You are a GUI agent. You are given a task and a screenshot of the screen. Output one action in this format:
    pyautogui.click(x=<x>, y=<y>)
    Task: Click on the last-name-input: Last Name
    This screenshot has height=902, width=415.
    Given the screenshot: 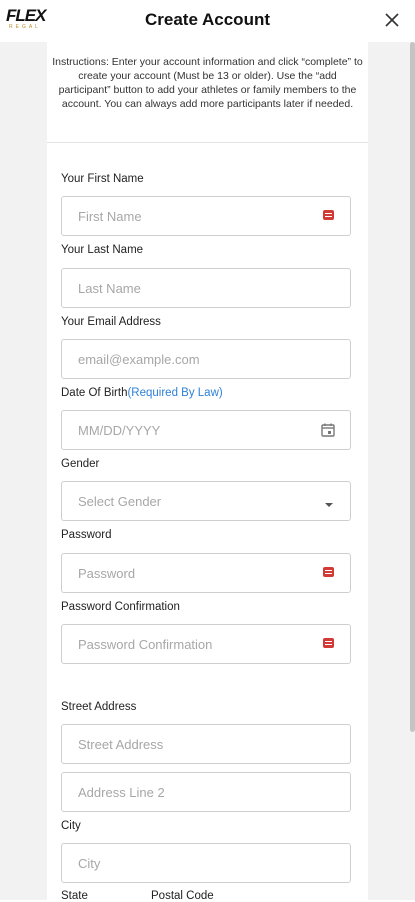 What is the action you would take?
    pyautogui.click(x=206, y=288)
    